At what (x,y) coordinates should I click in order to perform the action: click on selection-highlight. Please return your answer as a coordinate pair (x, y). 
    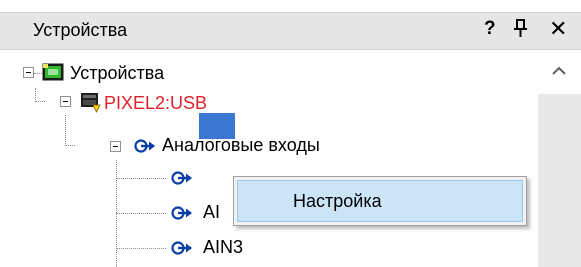
    Looking at the image, I should click on (217, 126).